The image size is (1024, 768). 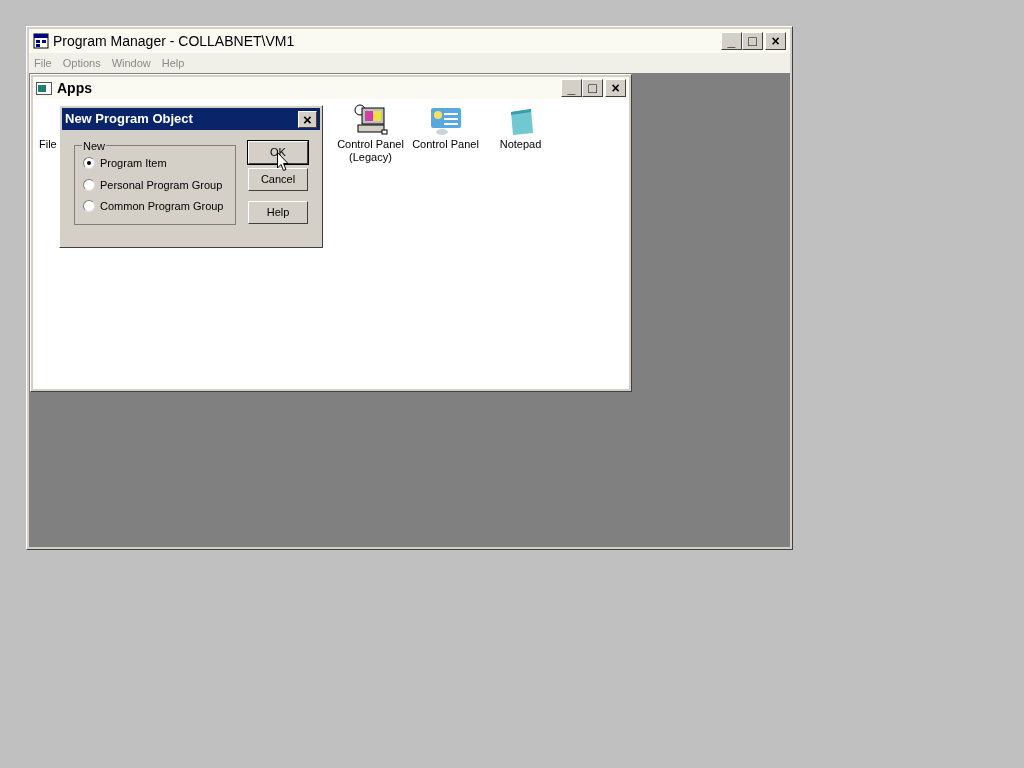 I want to click on dialog-button: Help, so click(x=278, y=212).